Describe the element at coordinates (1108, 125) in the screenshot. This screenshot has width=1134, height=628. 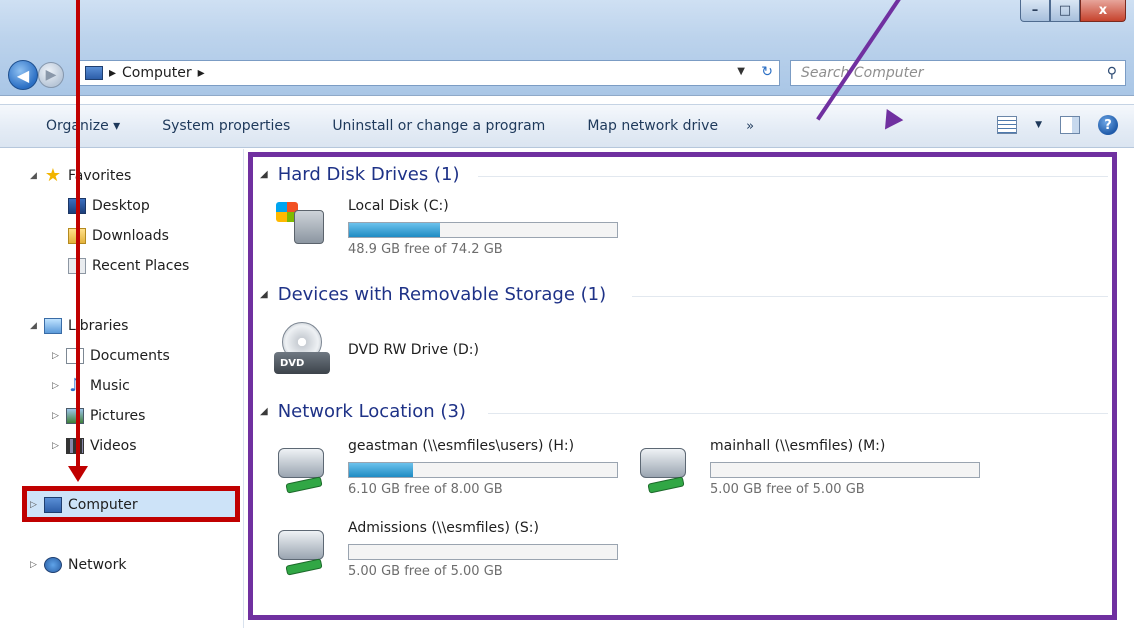
I see `help-icon: ?` at that location.